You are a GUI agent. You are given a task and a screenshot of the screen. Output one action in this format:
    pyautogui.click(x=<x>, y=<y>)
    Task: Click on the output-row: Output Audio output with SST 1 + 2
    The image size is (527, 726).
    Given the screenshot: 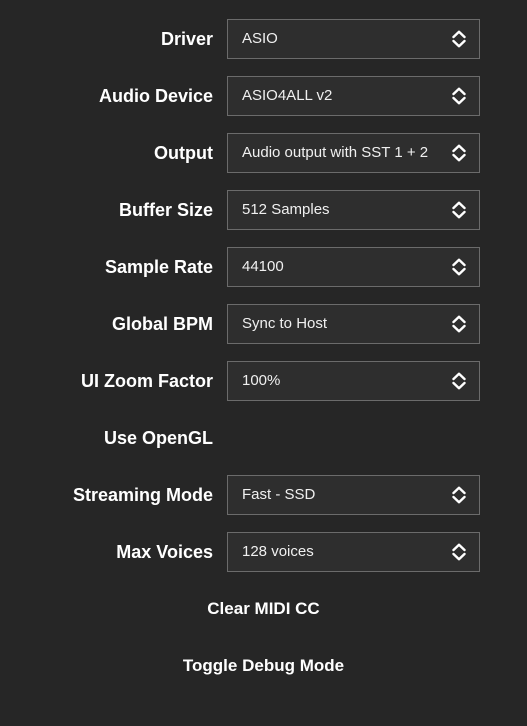 What is the action you would take?
    pyautogui.click(x=263, y=153)
    